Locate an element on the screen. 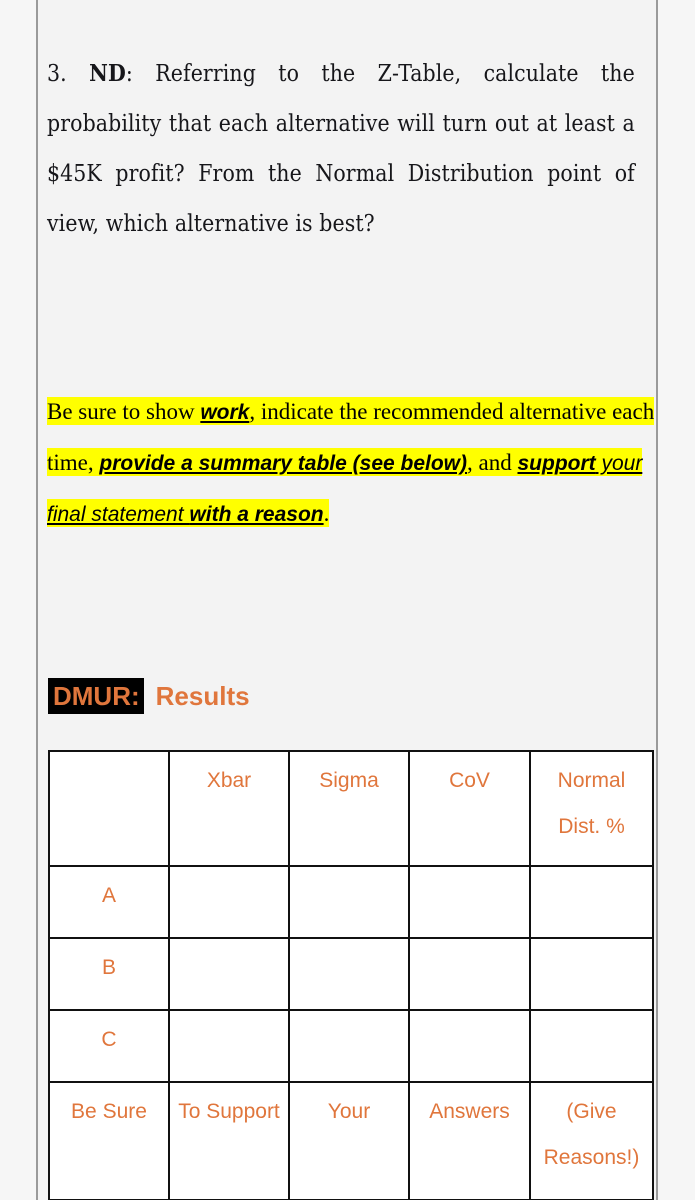  table-header-cell-xbar: Xbar is located at coordinates (229, 808).